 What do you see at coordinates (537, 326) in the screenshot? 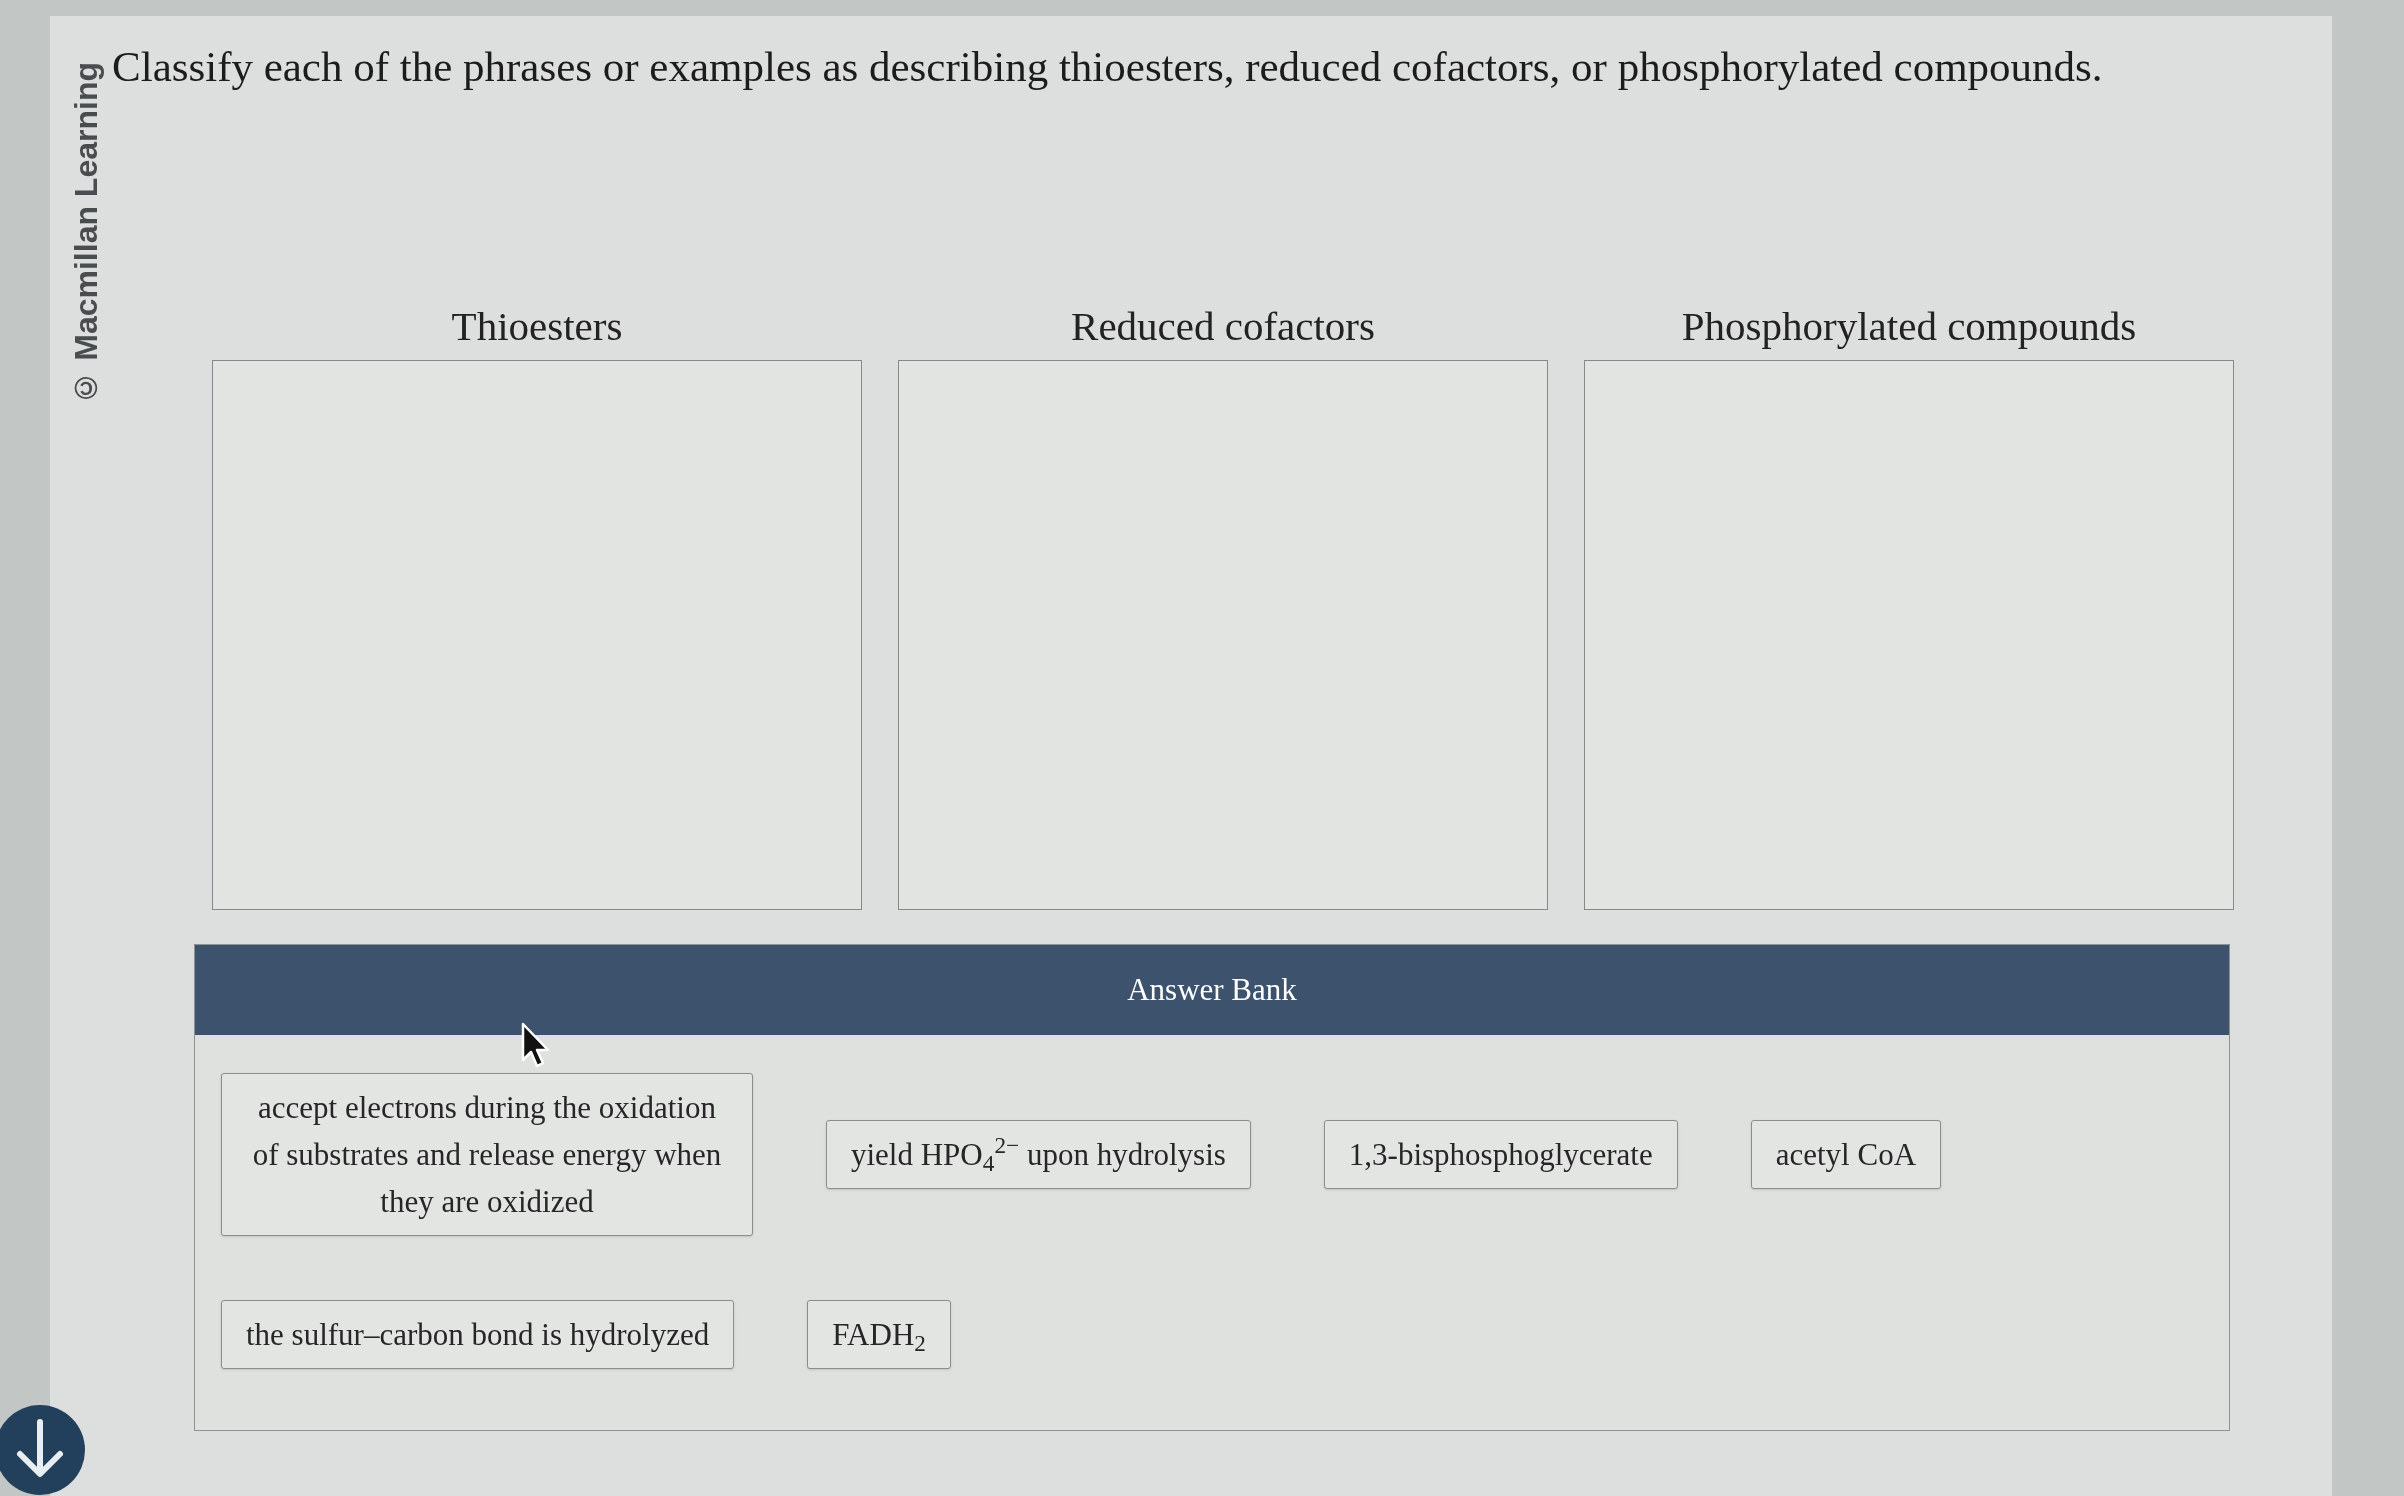
I see `category-heading: Thioesters` at bounding box center [537, 326].